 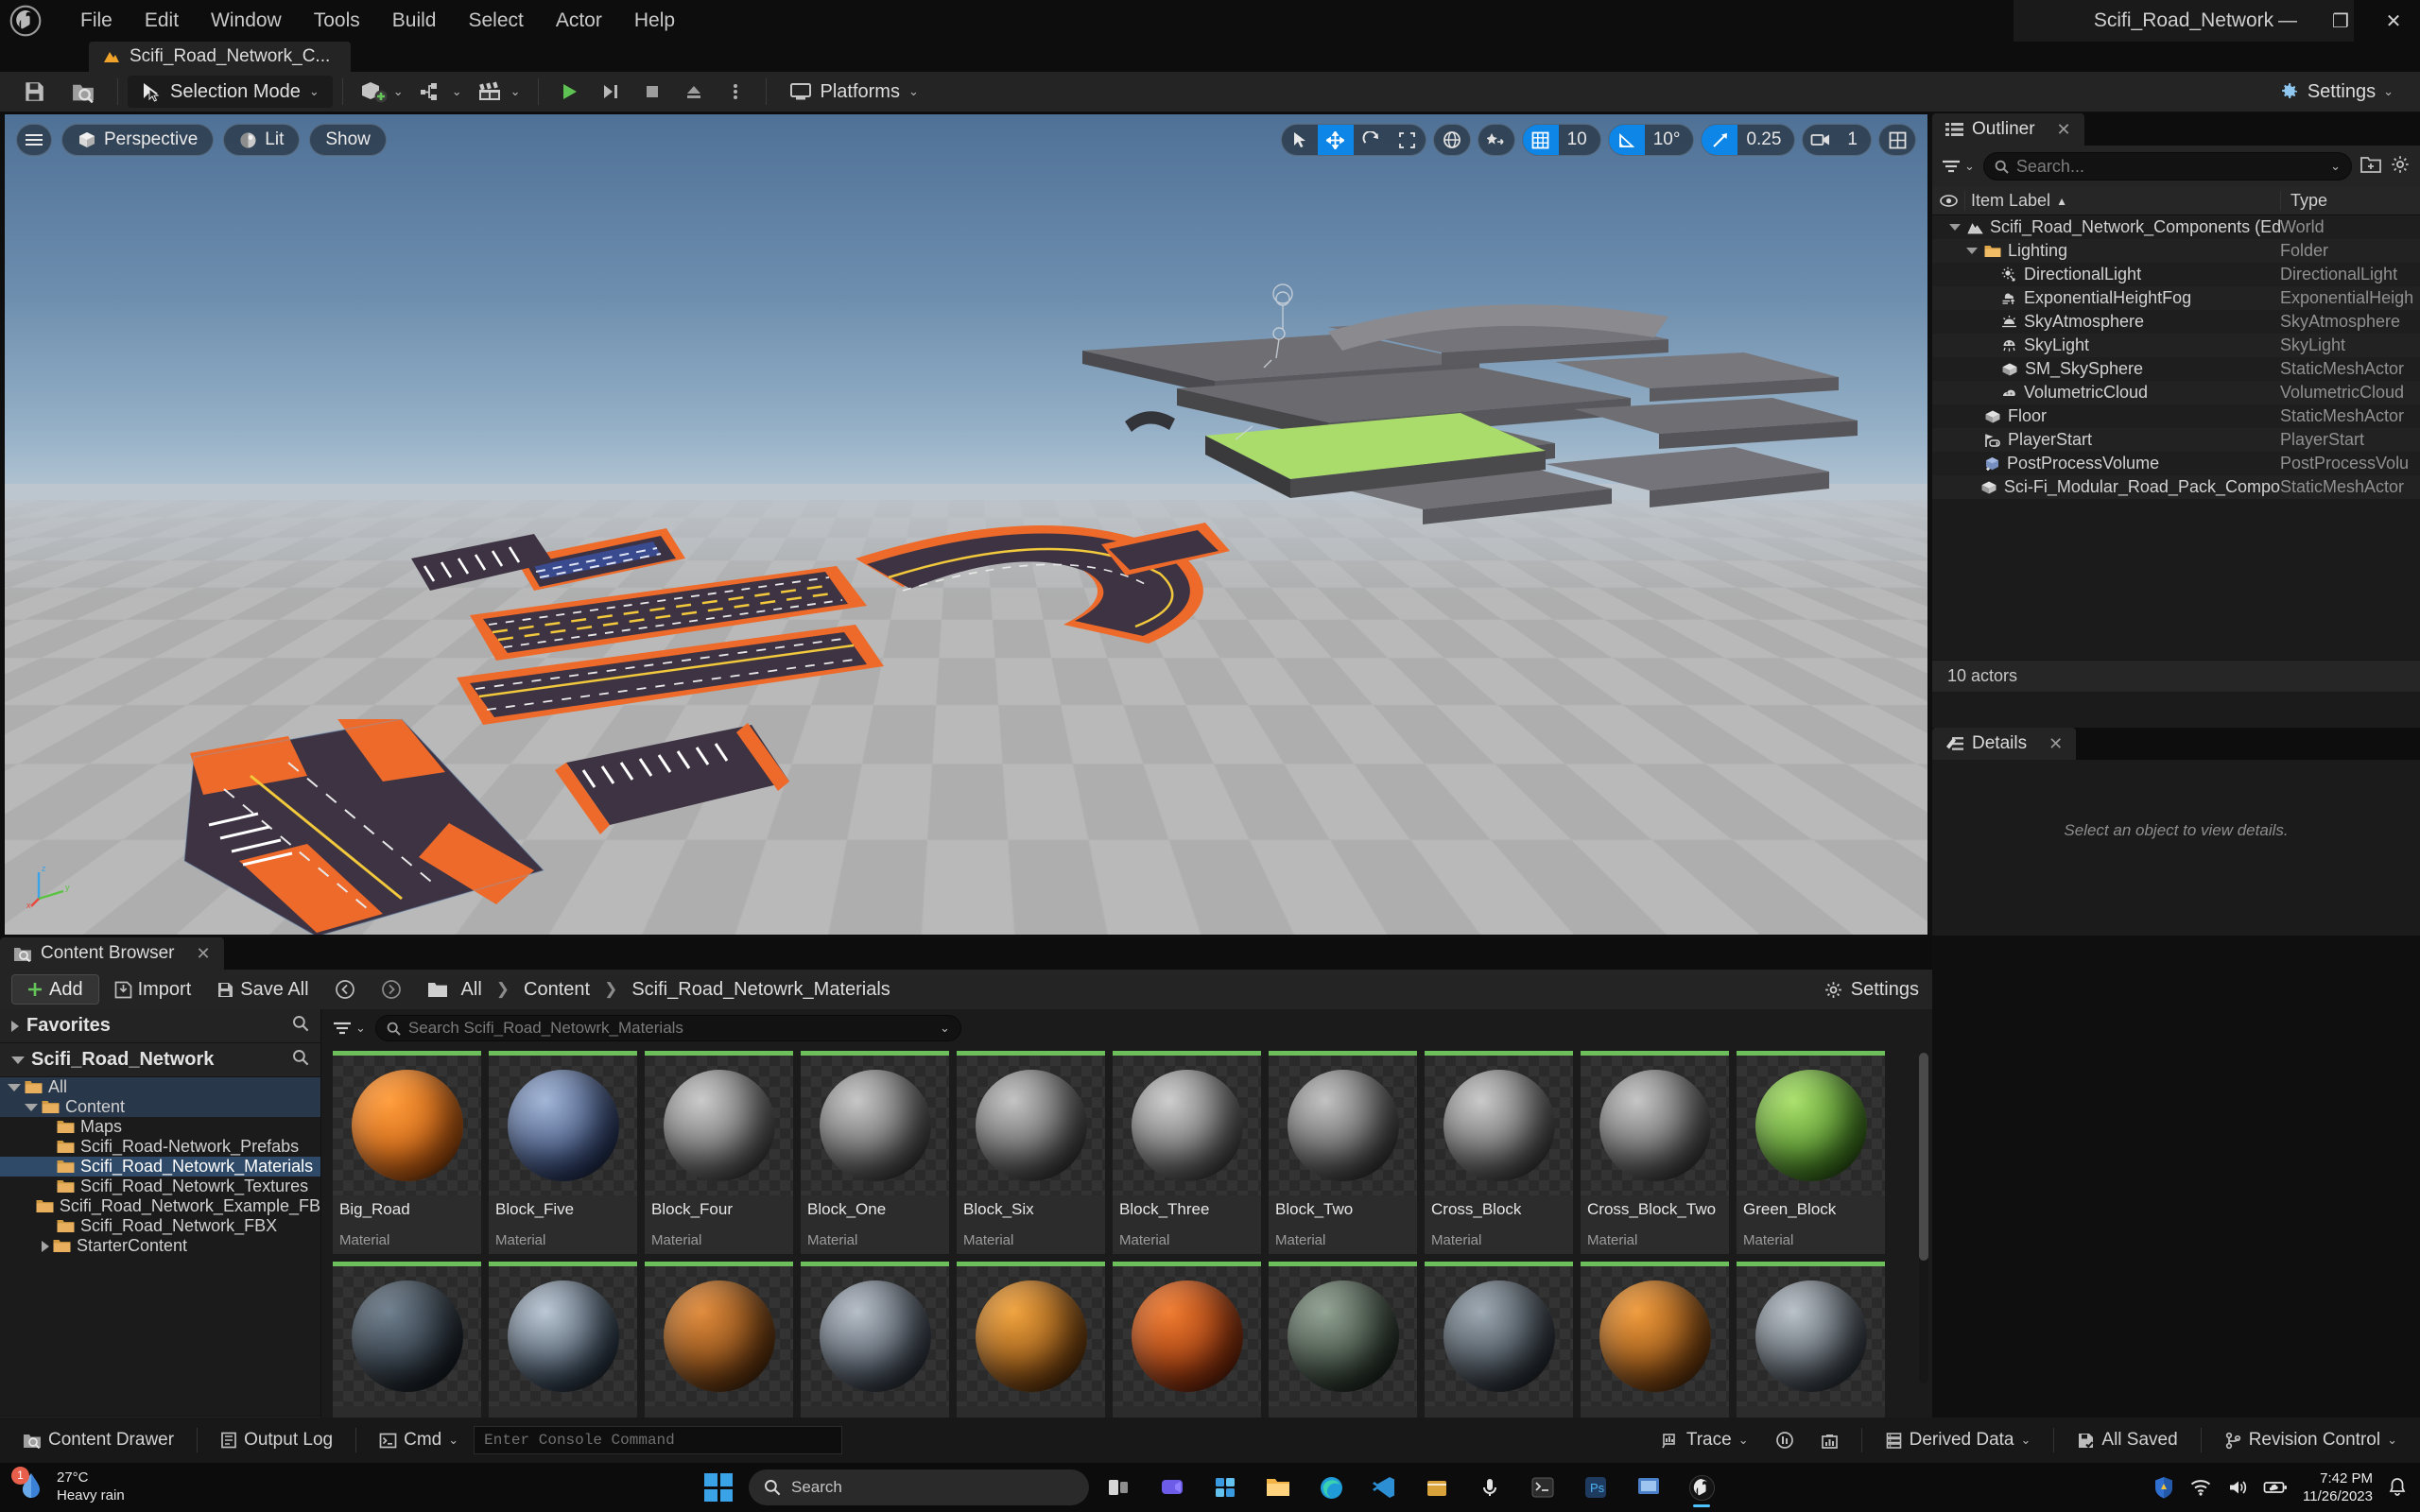 What do you see at coordinates (162, 21) in the screenshot?
I see `menu-edit: Edit` at bounding box center [162, 21].